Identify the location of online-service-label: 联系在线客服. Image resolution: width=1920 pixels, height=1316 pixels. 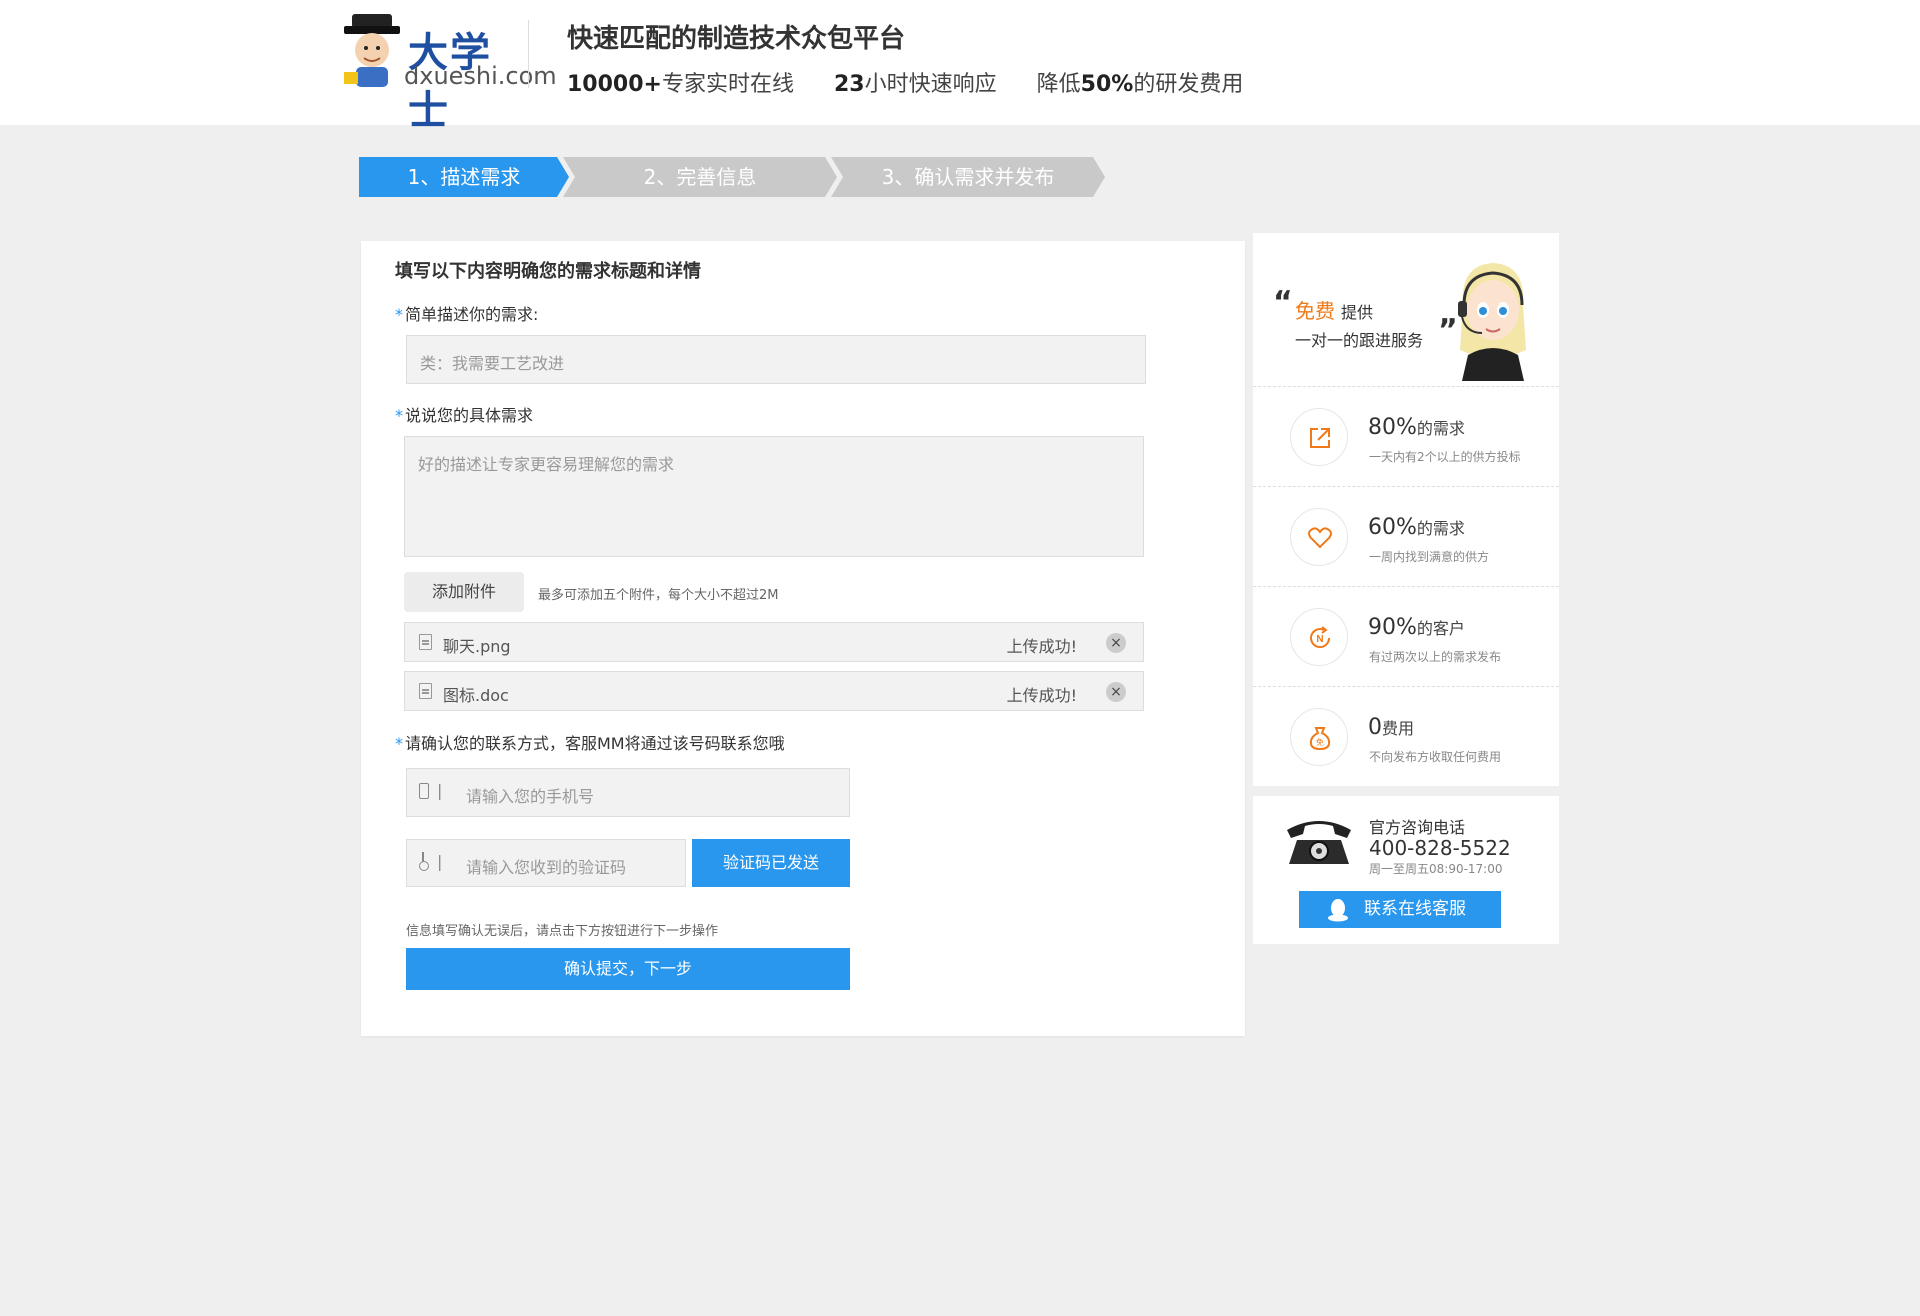
(1415, 909).